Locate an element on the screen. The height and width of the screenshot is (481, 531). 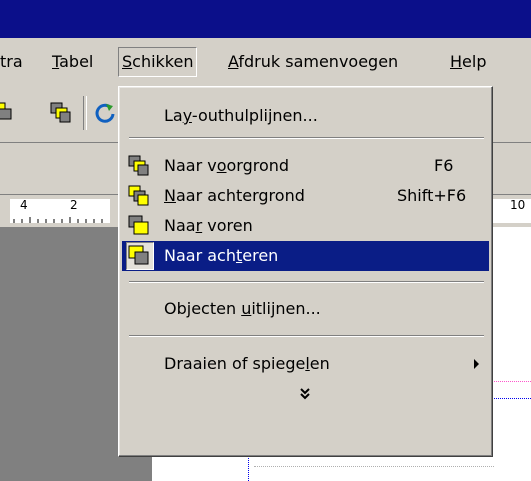
menu-item-shortcut: Shift+F6 is located at coordinates (432, 195).